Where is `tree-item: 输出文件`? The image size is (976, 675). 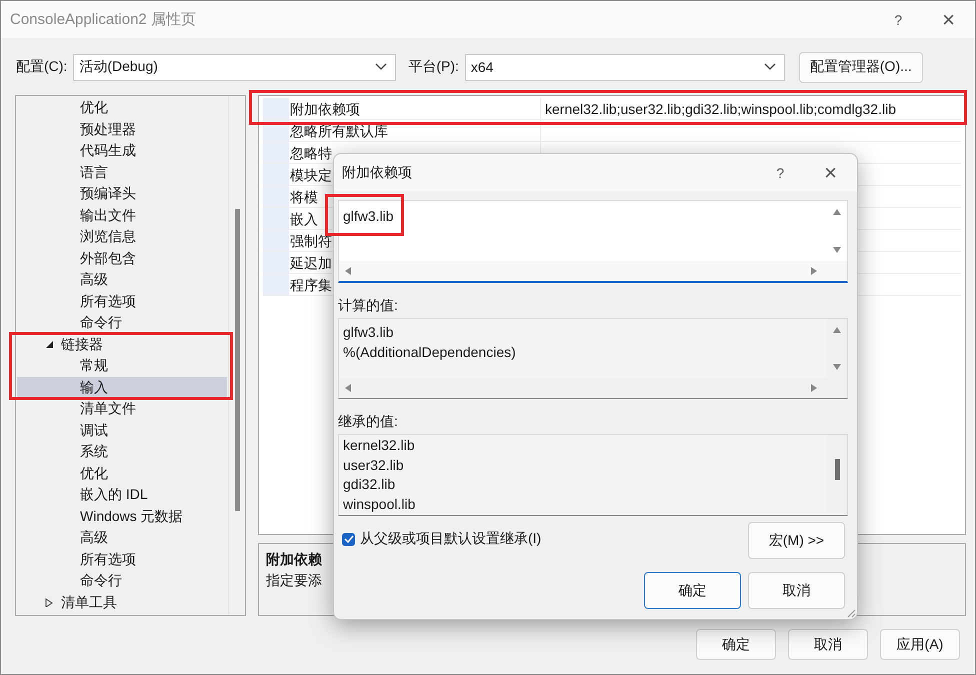
tree-item: 输出文件 is located at coordinates (122, 215).